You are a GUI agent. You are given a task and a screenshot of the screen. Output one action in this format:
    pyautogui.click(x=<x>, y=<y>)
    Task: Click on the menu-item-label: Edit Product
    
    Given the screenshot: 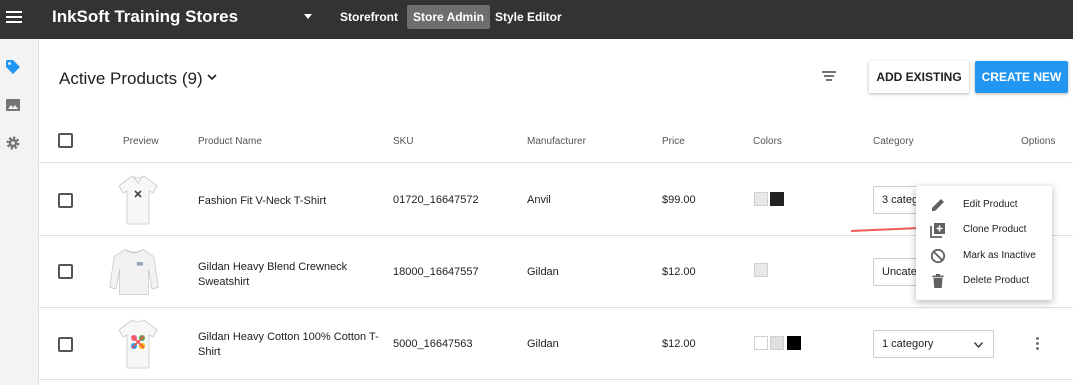 What is the action you would take?
    pyautogui.click(x=990, y=204)
    